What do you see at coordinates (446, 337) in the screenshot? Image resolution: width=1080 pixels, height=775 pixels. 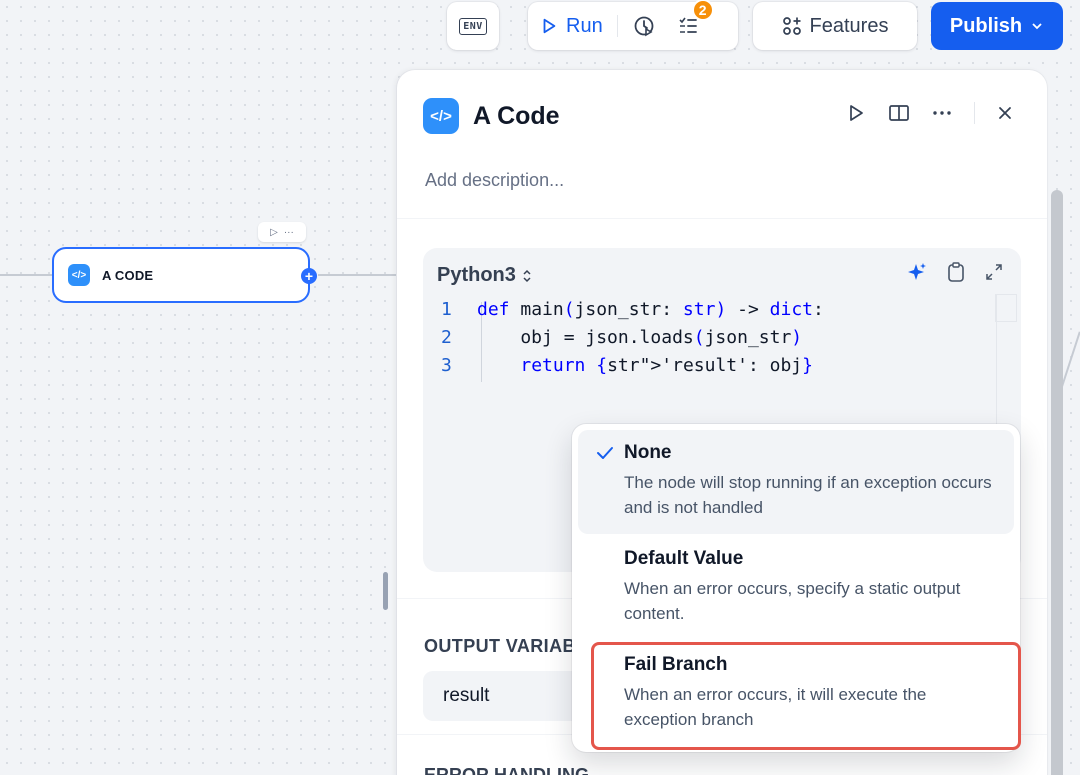 I see `line-number: 2` at bounding box center [446, 337].